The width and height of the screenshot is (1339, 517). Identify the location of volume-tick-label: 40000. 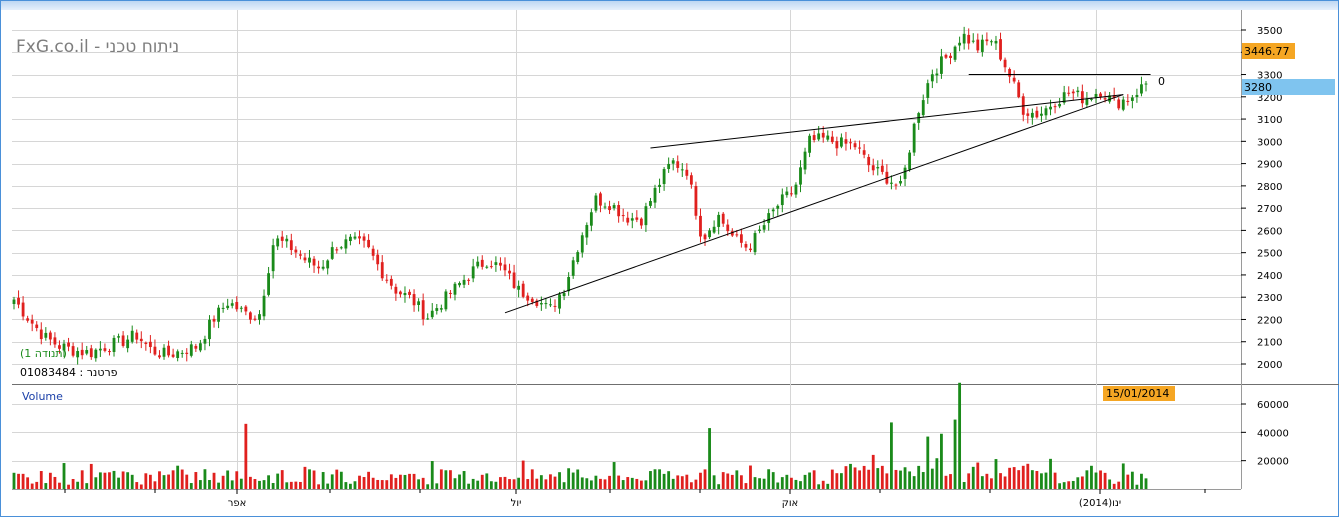
(1273, 433).